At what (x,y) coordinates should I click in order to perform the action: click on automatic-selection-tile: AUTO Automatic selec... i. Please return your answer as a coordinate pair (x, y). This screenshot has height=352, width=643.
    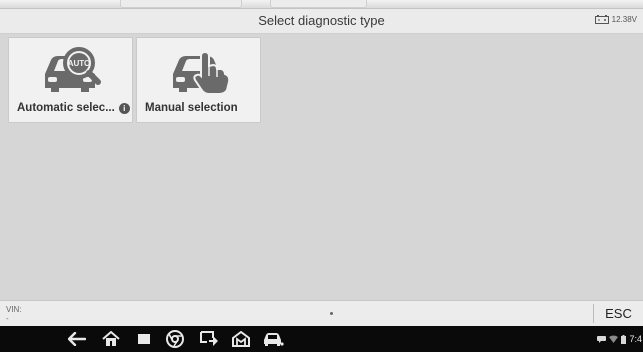
    Looking at the image, I should click on (70, 80).